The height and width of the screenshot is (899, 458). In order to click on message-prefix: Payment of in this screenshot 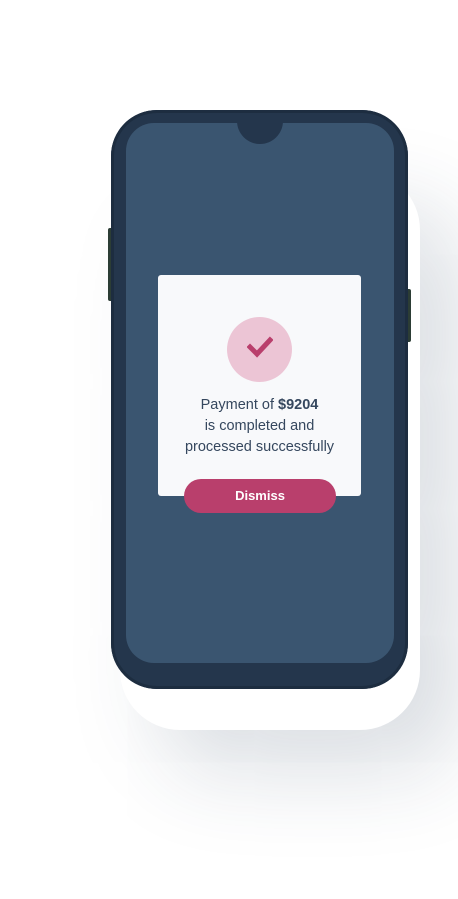, I will do `click(239, 405)`.